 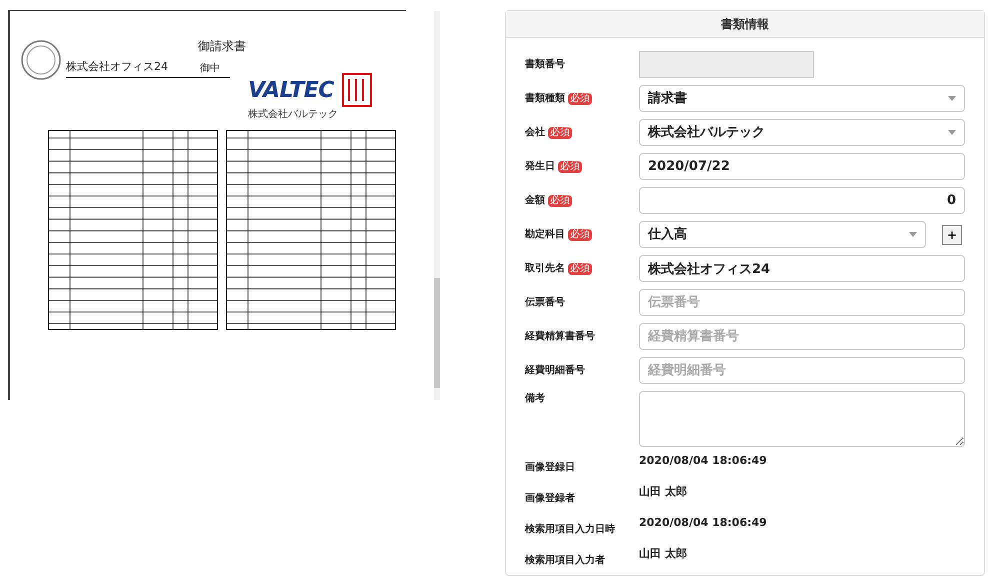 I want to click on field-label: 備考, so click(x=535, y=399).